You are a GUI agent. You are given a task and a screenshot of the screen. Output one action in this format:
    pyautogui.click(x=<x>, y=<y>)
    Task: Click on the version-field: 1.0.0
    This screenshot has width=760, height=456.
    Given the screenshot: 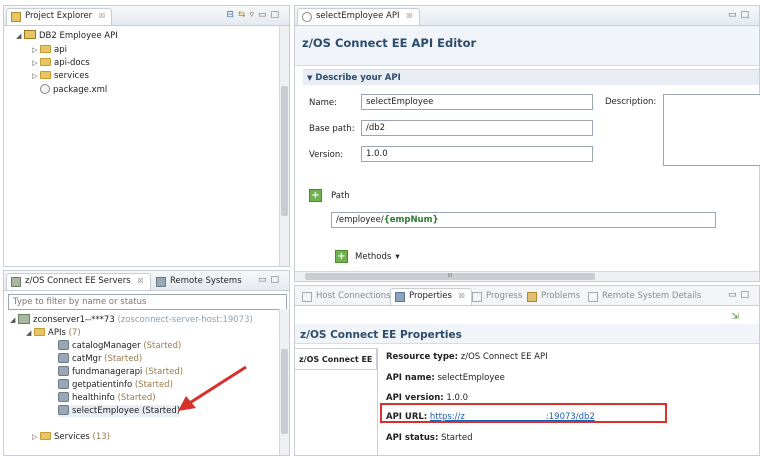 What is the action you would take?
    pyautogui.click(x=477, y=154)
    